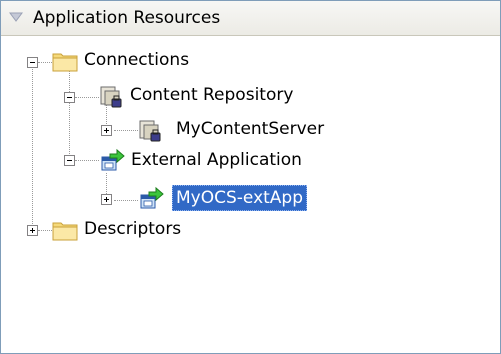 This screenshot has width=501, height=354. What do you see at coordinates (16, 17) in the screenshot?
I see `triangle-down-icon` at bounding box center [16, 17].